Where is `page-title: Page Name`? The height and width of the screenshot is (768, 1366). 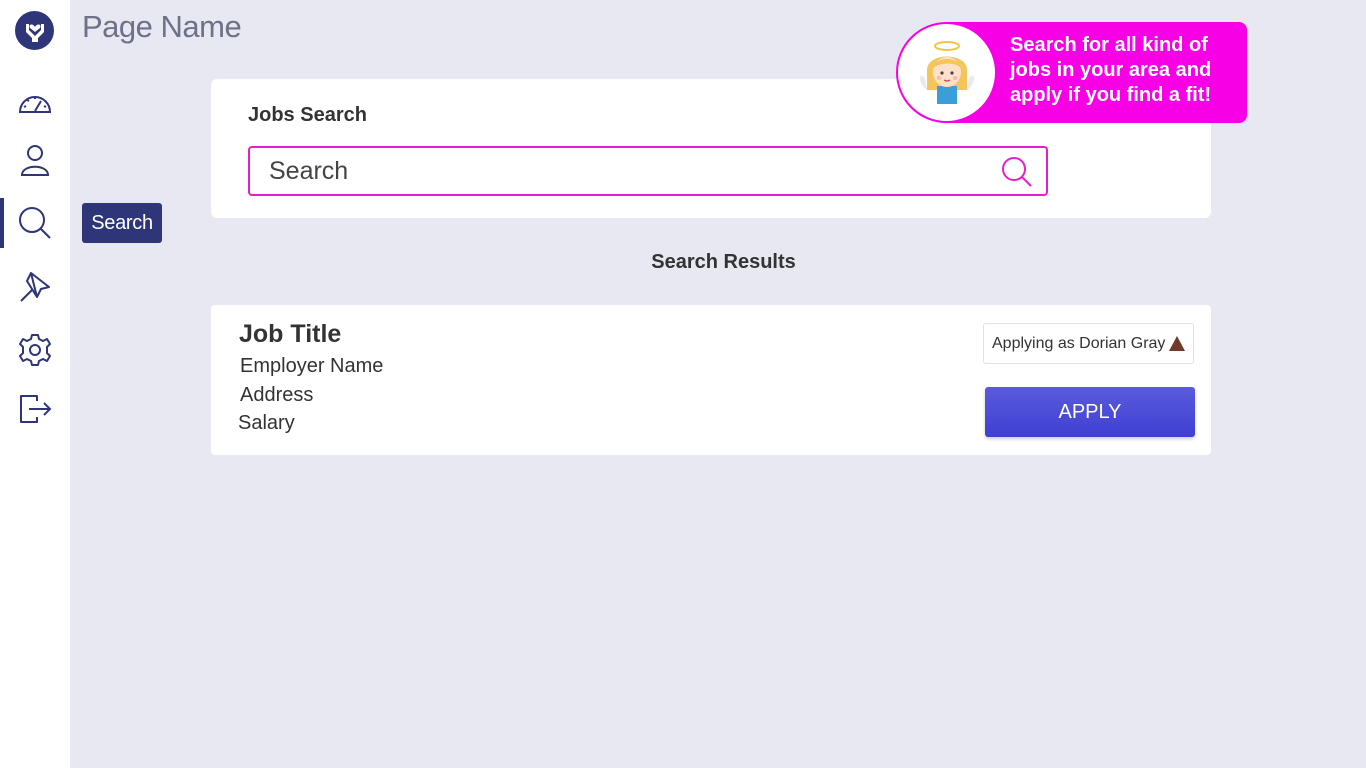 page-title: Page Name is located at coordinates (162, 26).